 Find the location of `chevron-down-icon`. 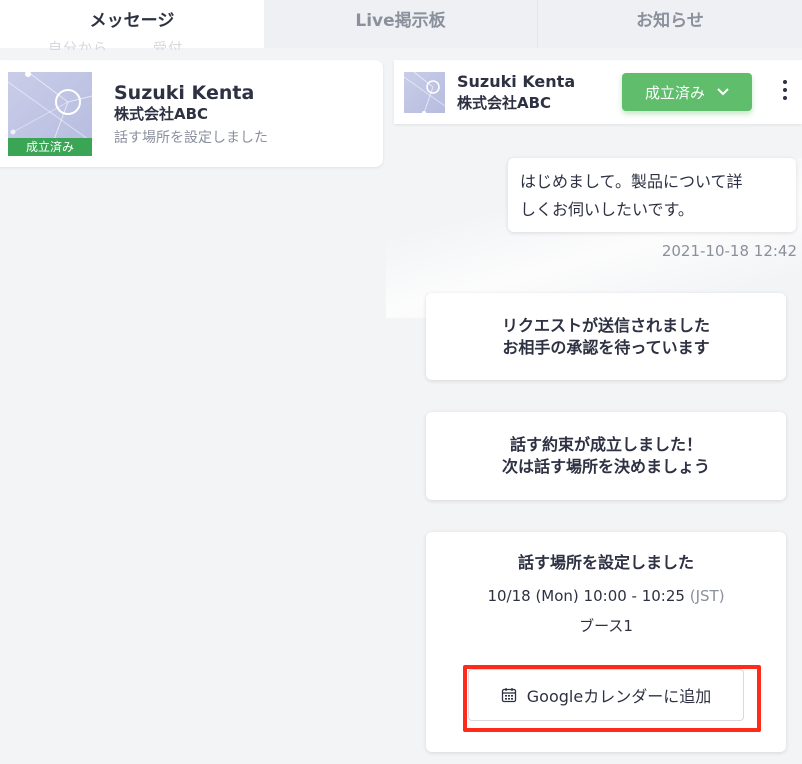

chevron-down-icon is located at coordinates (723, 92).